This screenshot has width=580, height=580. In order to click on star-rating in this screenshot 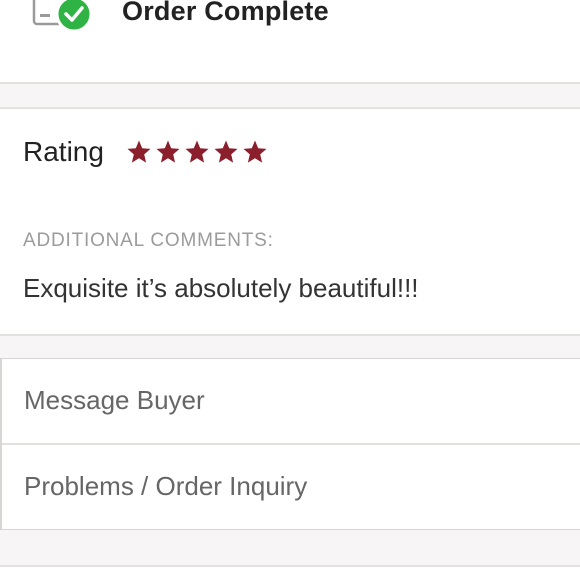, I will do `click(197, 152)`.